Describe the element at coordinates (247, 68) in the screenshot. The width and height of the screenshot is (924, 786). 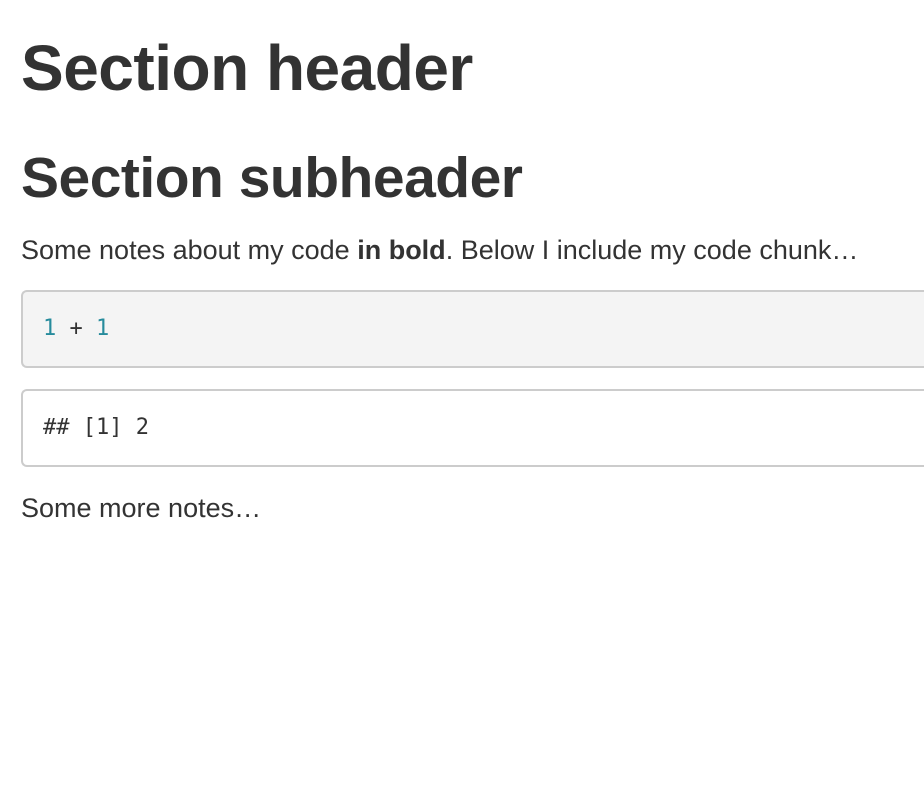
I see `section-header: Section header` at that location.